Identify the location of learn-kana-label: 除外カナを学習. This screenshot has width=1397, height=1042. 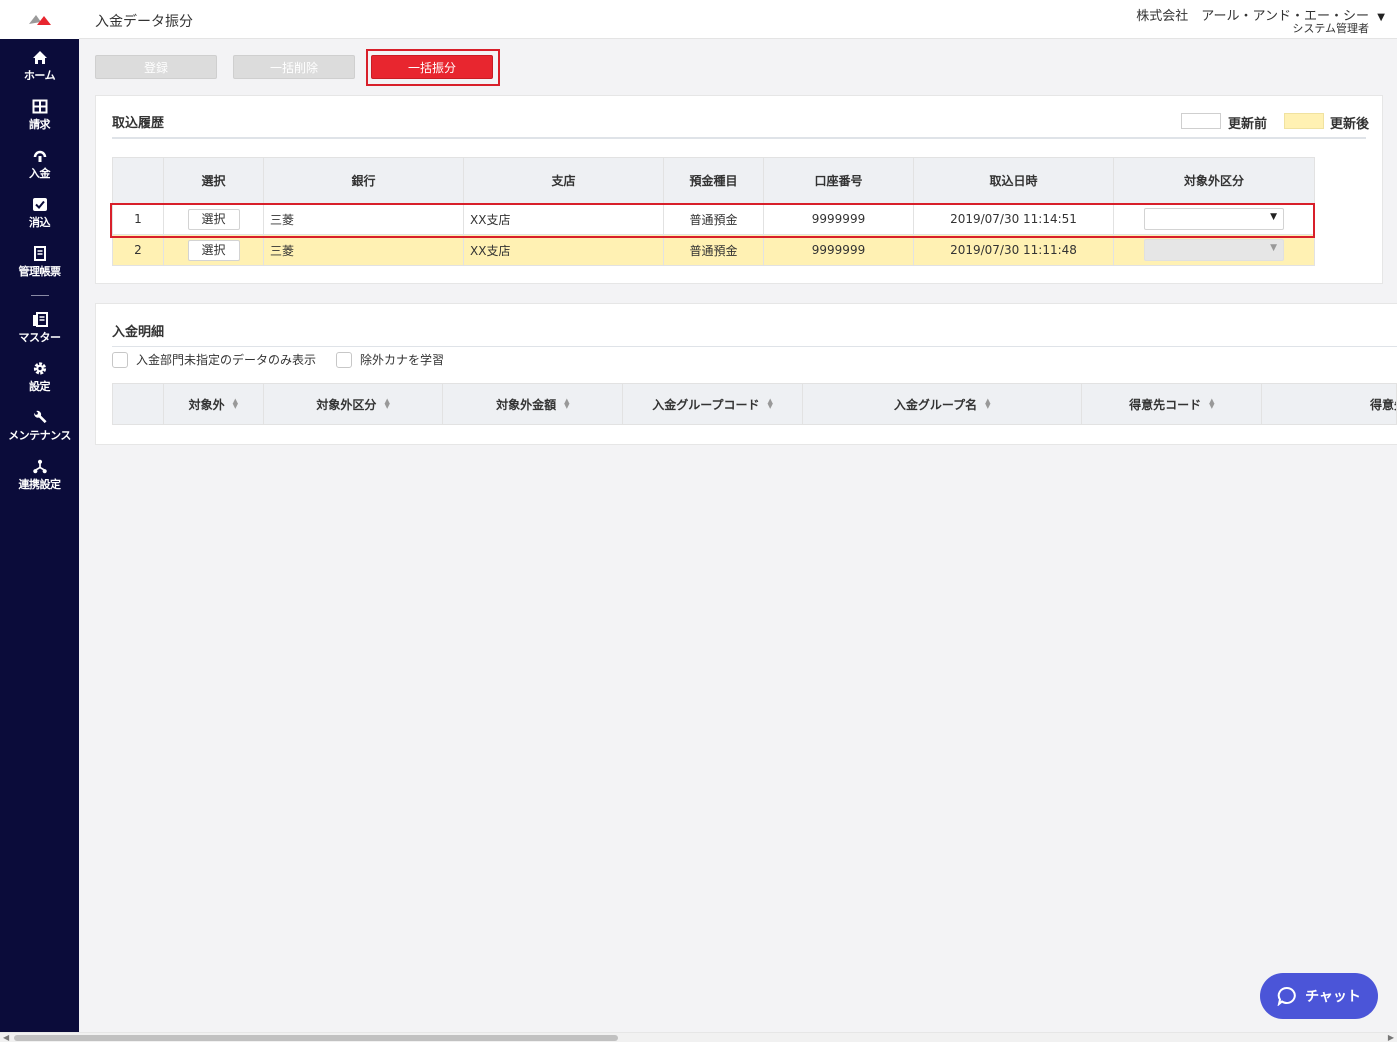
(402, 360).